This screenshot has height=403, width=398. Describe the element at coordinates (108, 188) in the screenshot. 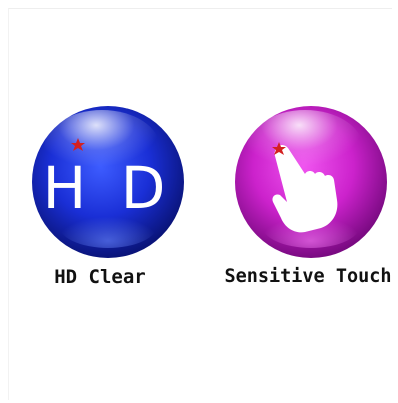

I see `hd-icon-text: H D` at that location.